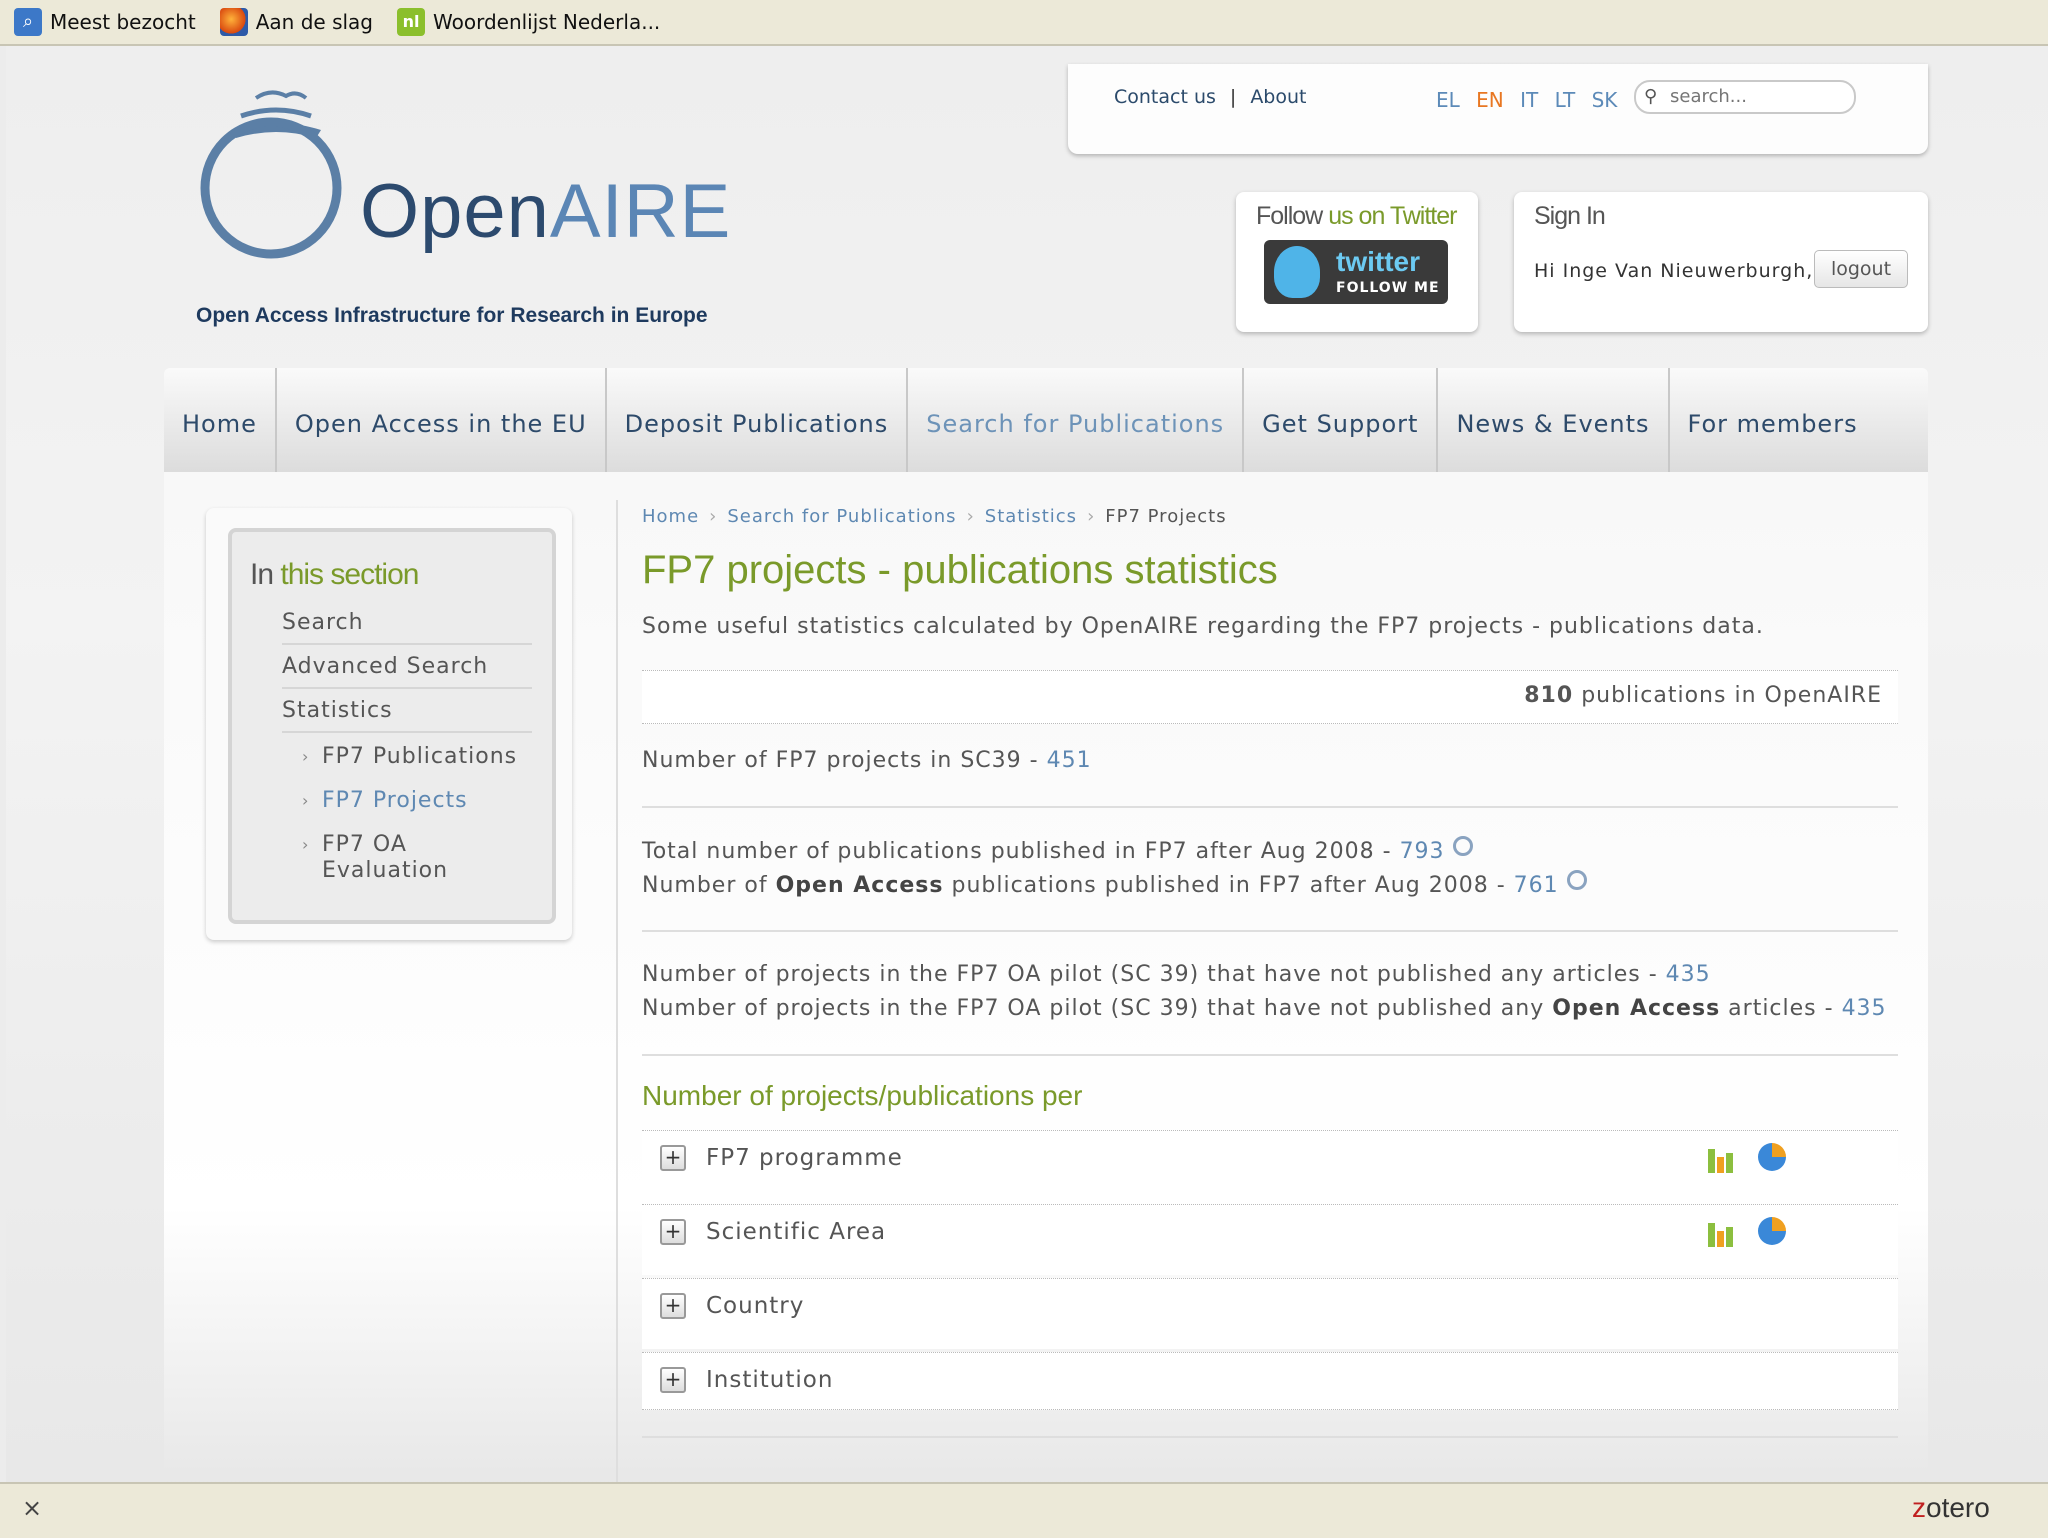  I want to click on nav-search-publications: Search for Publications, so click(1076, 420).